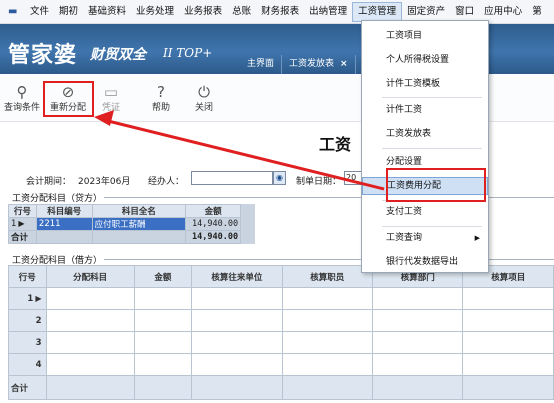 This screenshot has width=554, height=403. What do you see at coordinates (426, 12) in the screenshot?
I see `menu-fixed-assets: 固定资产` at bounding box center [426, 12].